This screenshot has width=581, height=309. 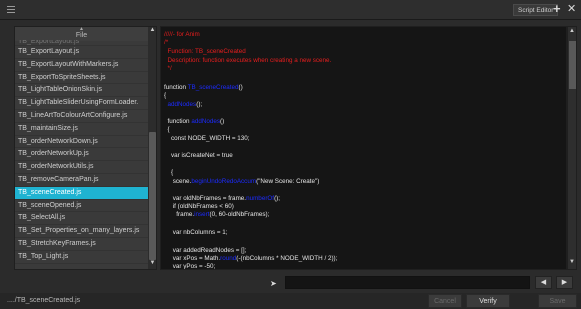 I want to click on list-item: TB_sceneOpened.js, so click(x=81, y=206).